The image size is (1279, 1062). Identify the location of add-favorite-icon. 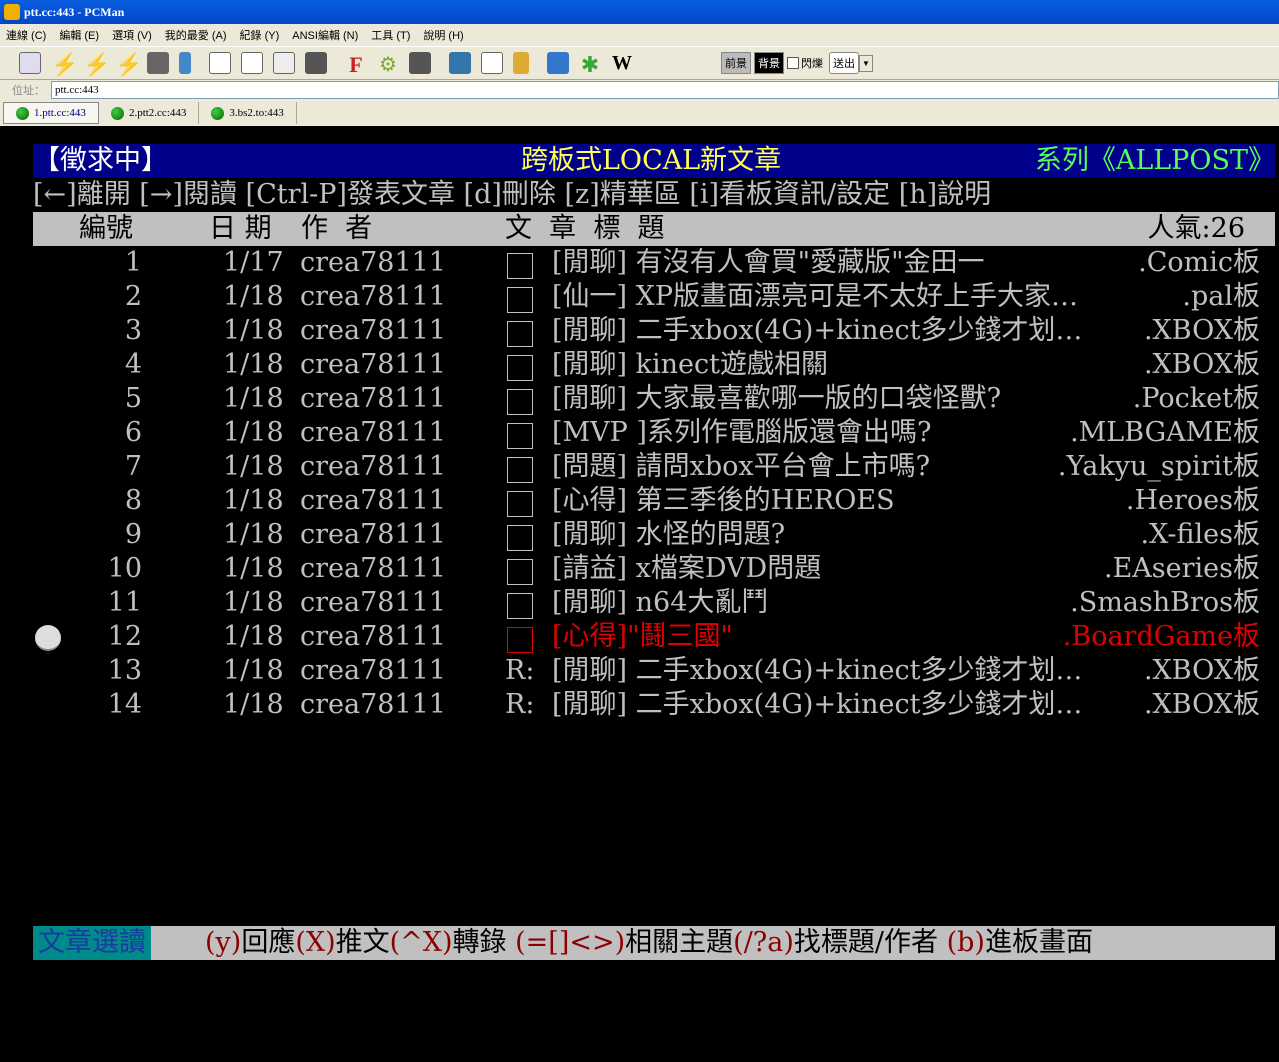
(185, 63).